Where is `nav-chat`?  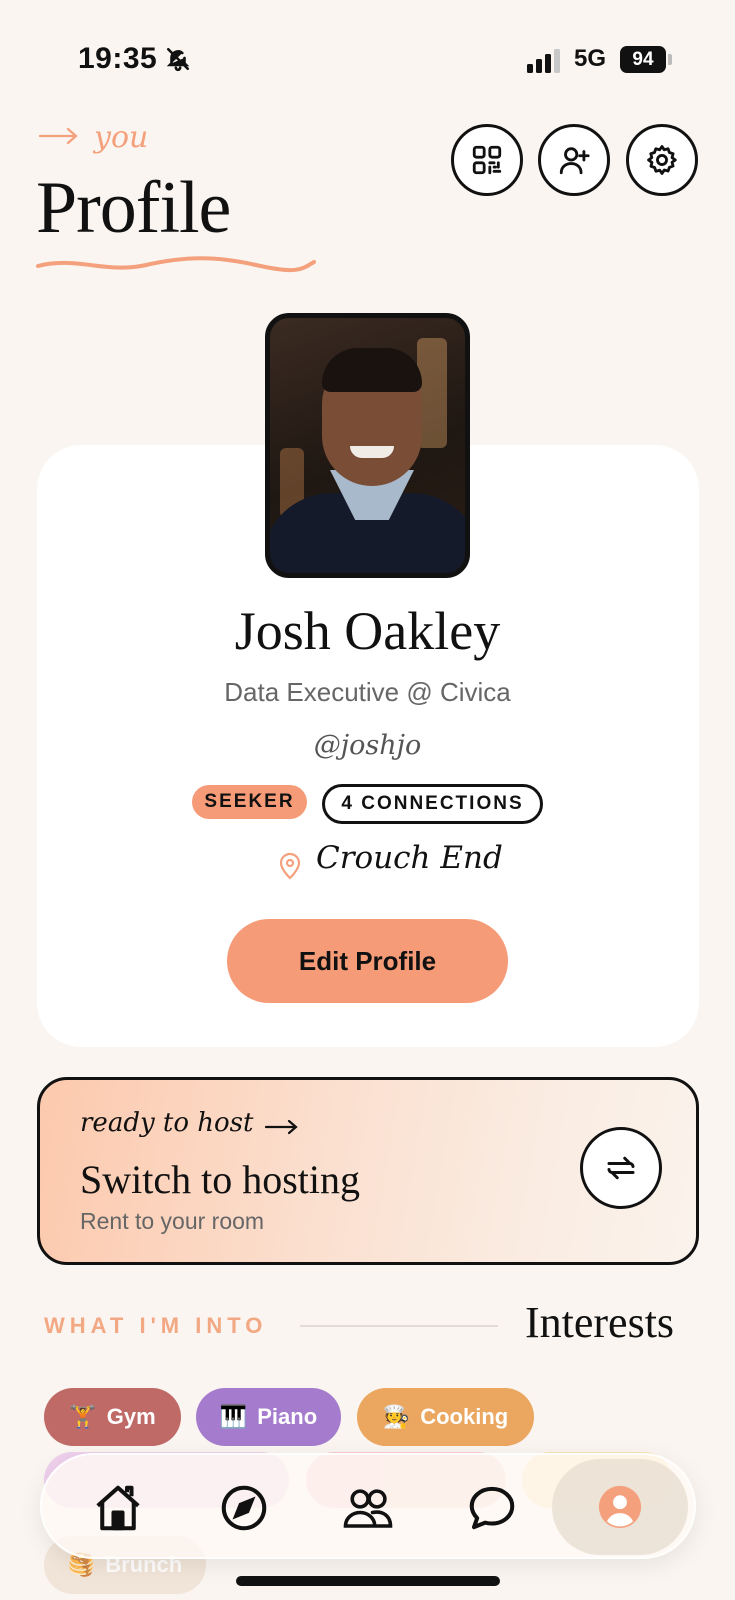
nav-chat is located at coordinates (492, 1508).